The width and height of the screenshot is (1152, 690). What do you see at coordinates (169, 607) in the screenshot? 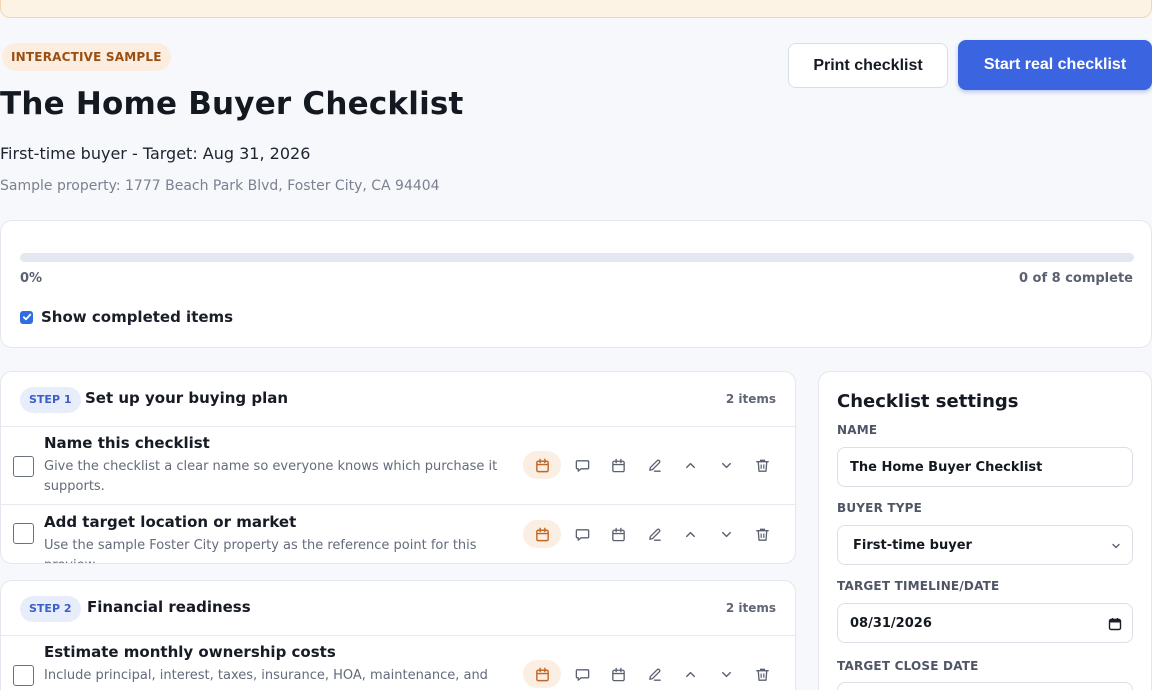
I see `step-title: Financial readiness` at bounding box center [169, 607].